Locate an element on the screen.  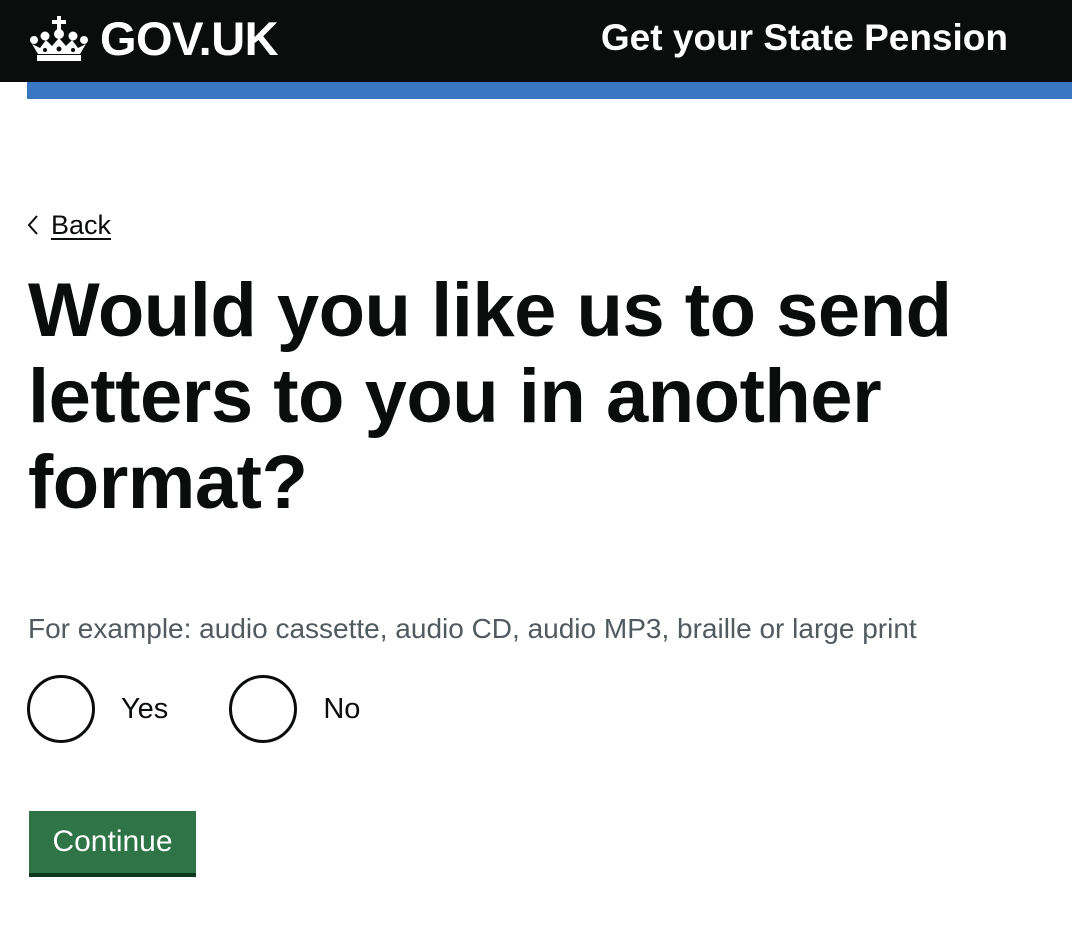
radio-option-no: No is located at coordinates (294, 709).